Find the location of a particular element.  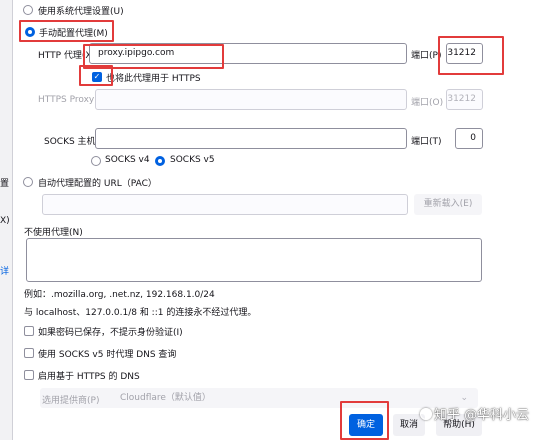

socks-dns-checkbox is located at coordinates (29, 353).